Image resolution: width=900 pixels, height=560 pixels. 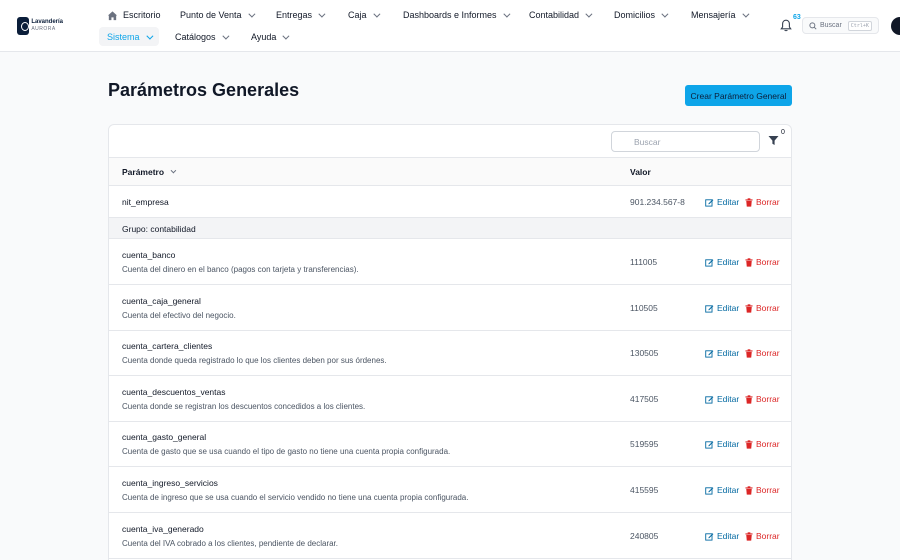 What do you see at coordinates (859, 25) in the screenshot?
I see `search-shortcut: Ctrl+K` at bounding box center [859, 25].